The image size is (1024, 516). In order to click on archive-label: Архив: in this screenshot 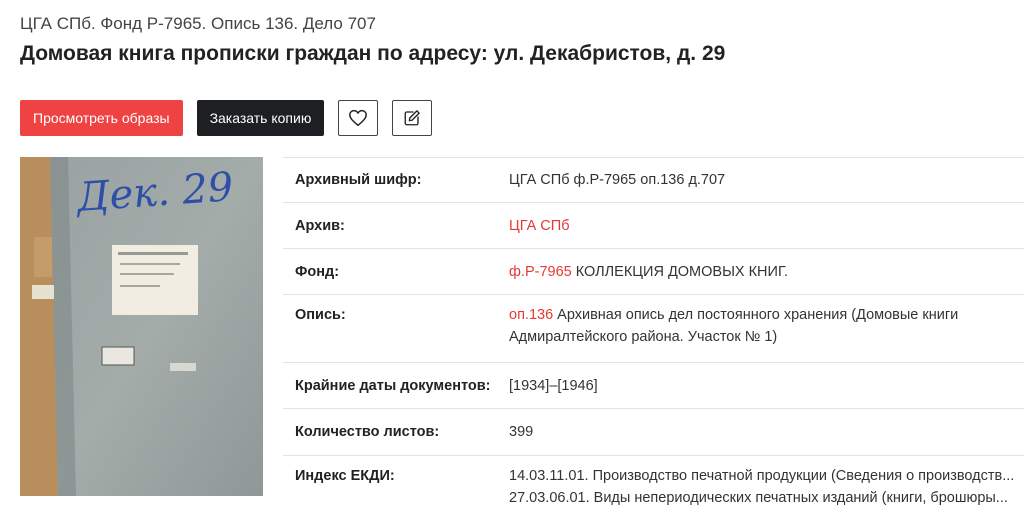, I will do `click(320, 225)`.